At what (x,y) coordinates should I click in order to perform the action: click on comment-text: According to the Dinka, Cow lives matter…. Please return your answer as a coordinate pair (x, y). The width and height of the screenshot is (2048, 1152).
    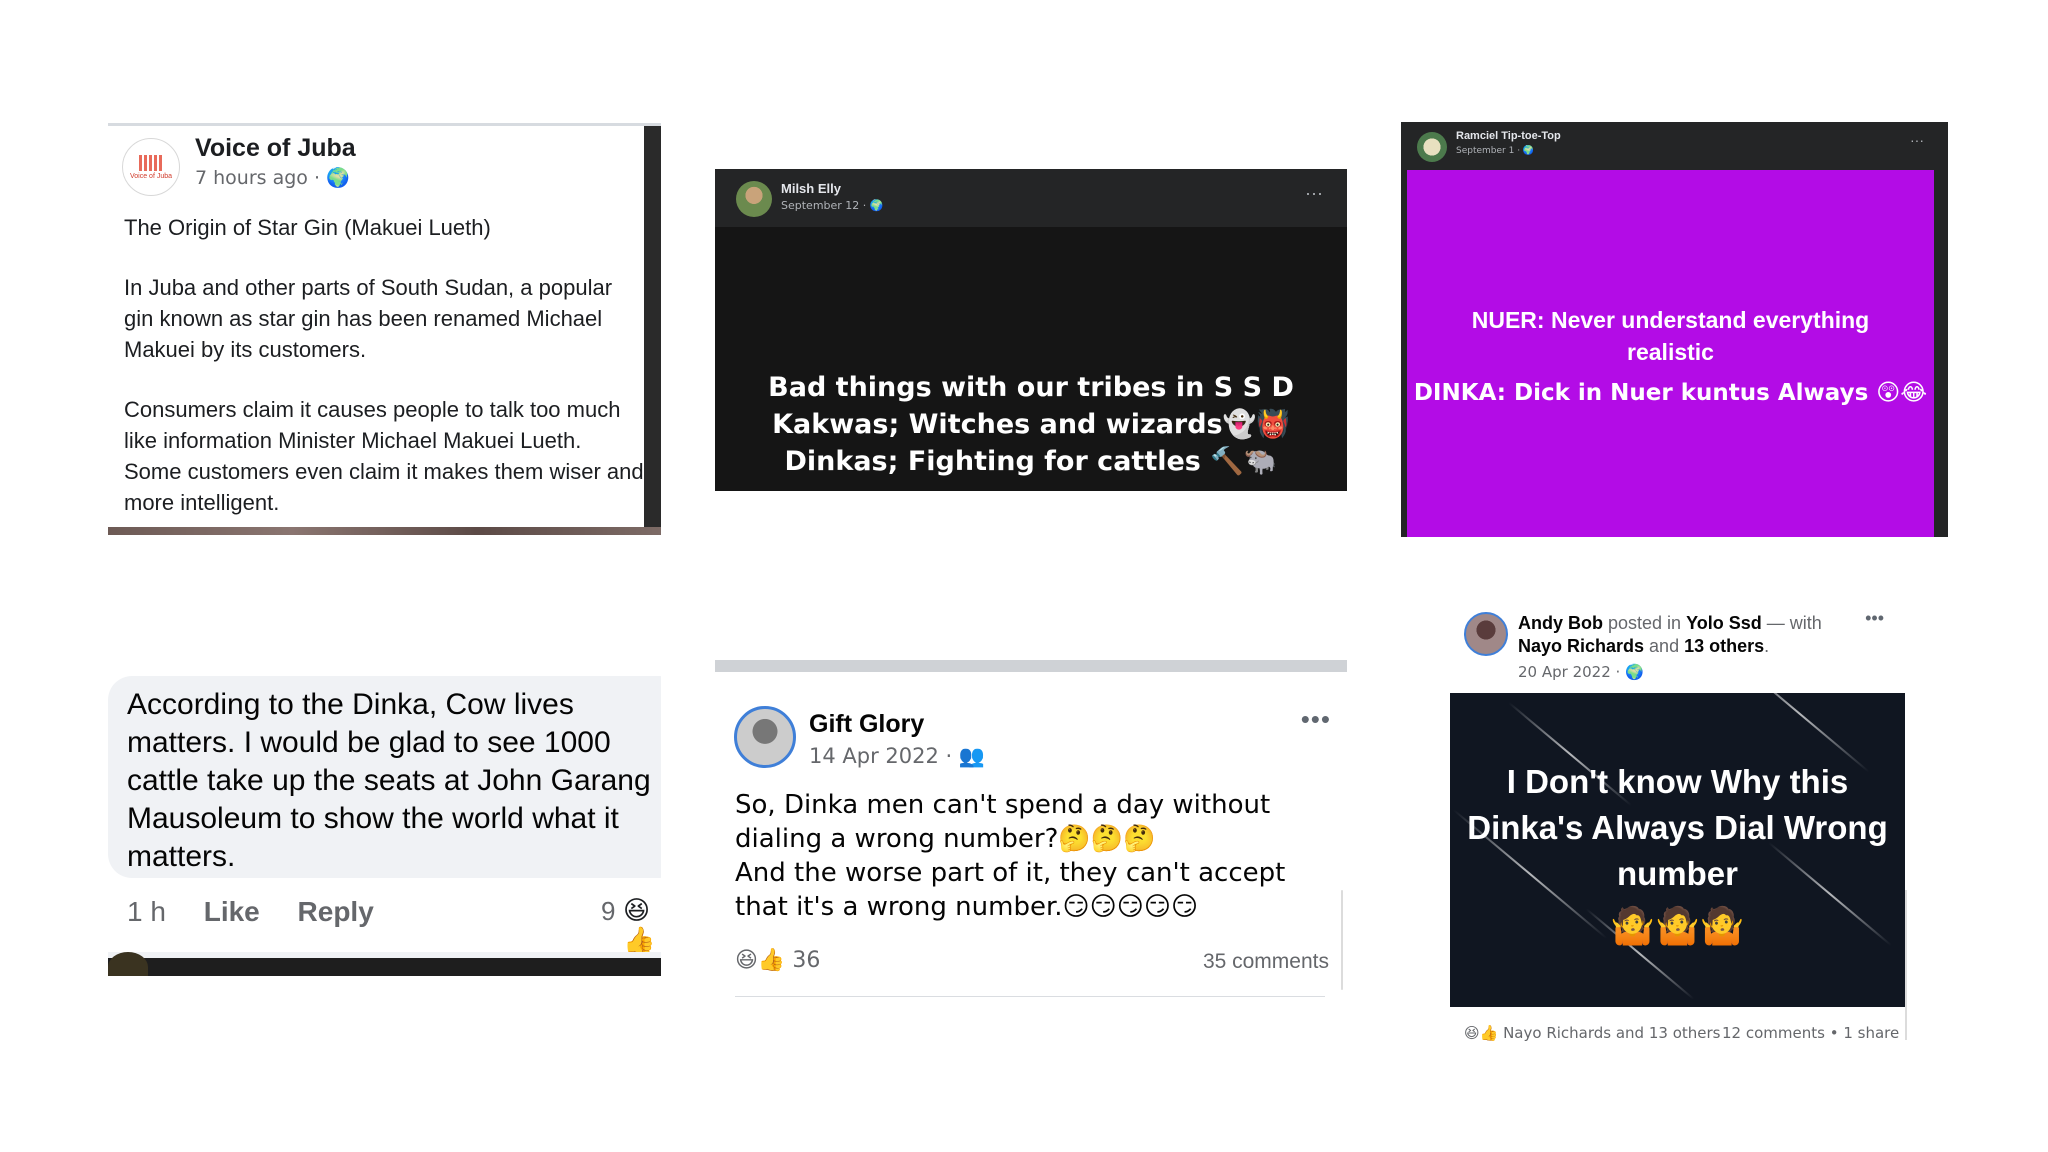
    Looking at the image, I should click on (389, 780).